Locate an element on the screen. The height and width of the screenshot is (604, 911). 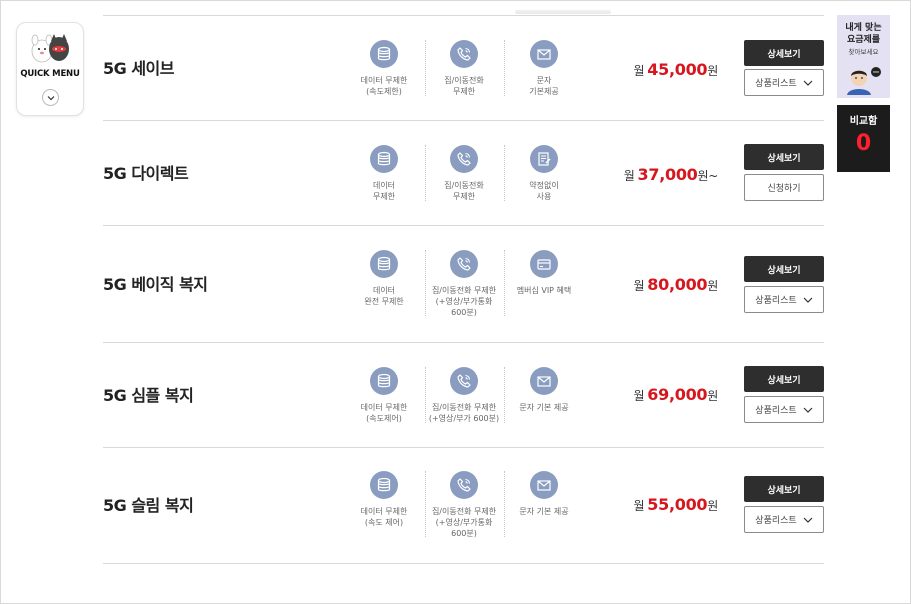
price-value: 55,000 is located at coordinates (677, 504).